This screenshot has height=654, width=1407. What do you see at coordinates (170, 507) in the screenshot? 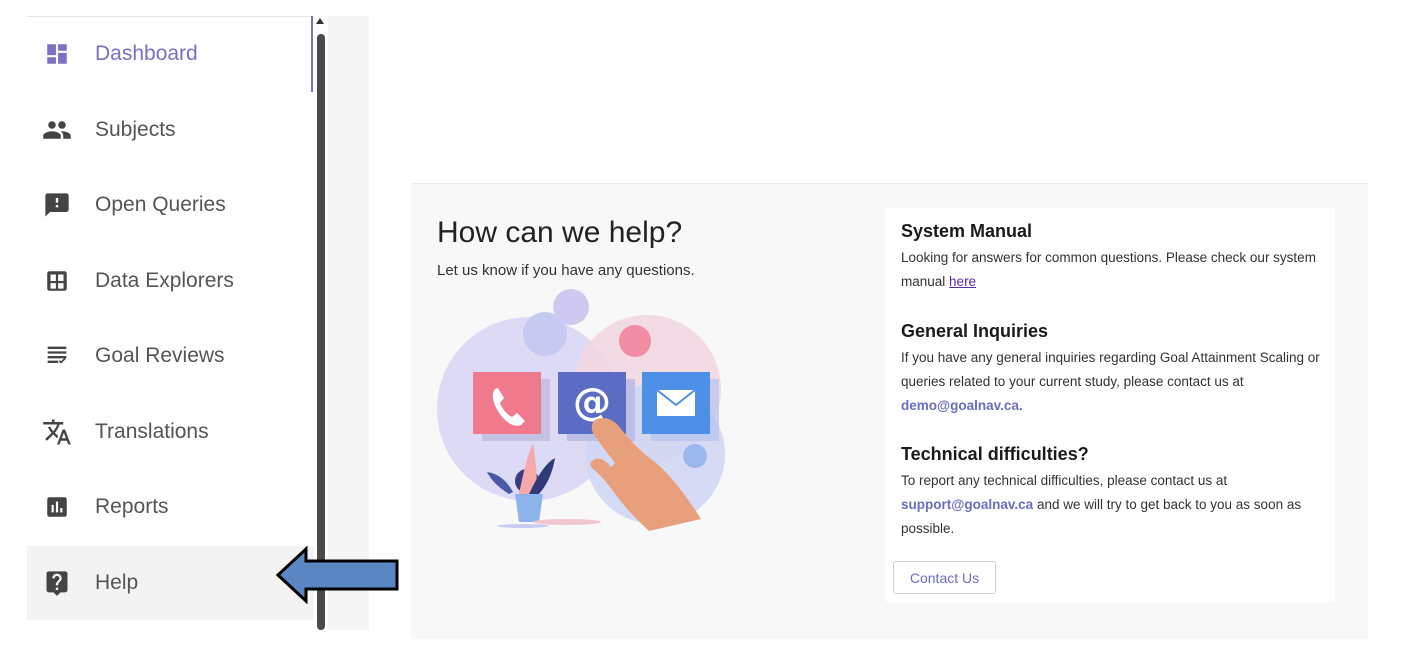
I see `sidebar-item-reports: Reports` at bounding box center [170, 507].